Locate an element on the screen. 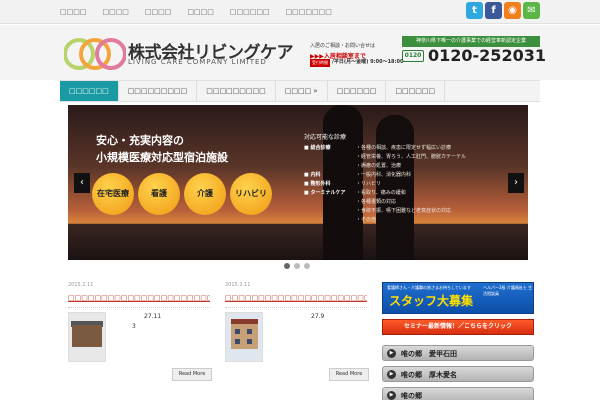 This screenshot has width=600, height=400. hours-tag: 受付時間 is located at coordinates (320, 63).